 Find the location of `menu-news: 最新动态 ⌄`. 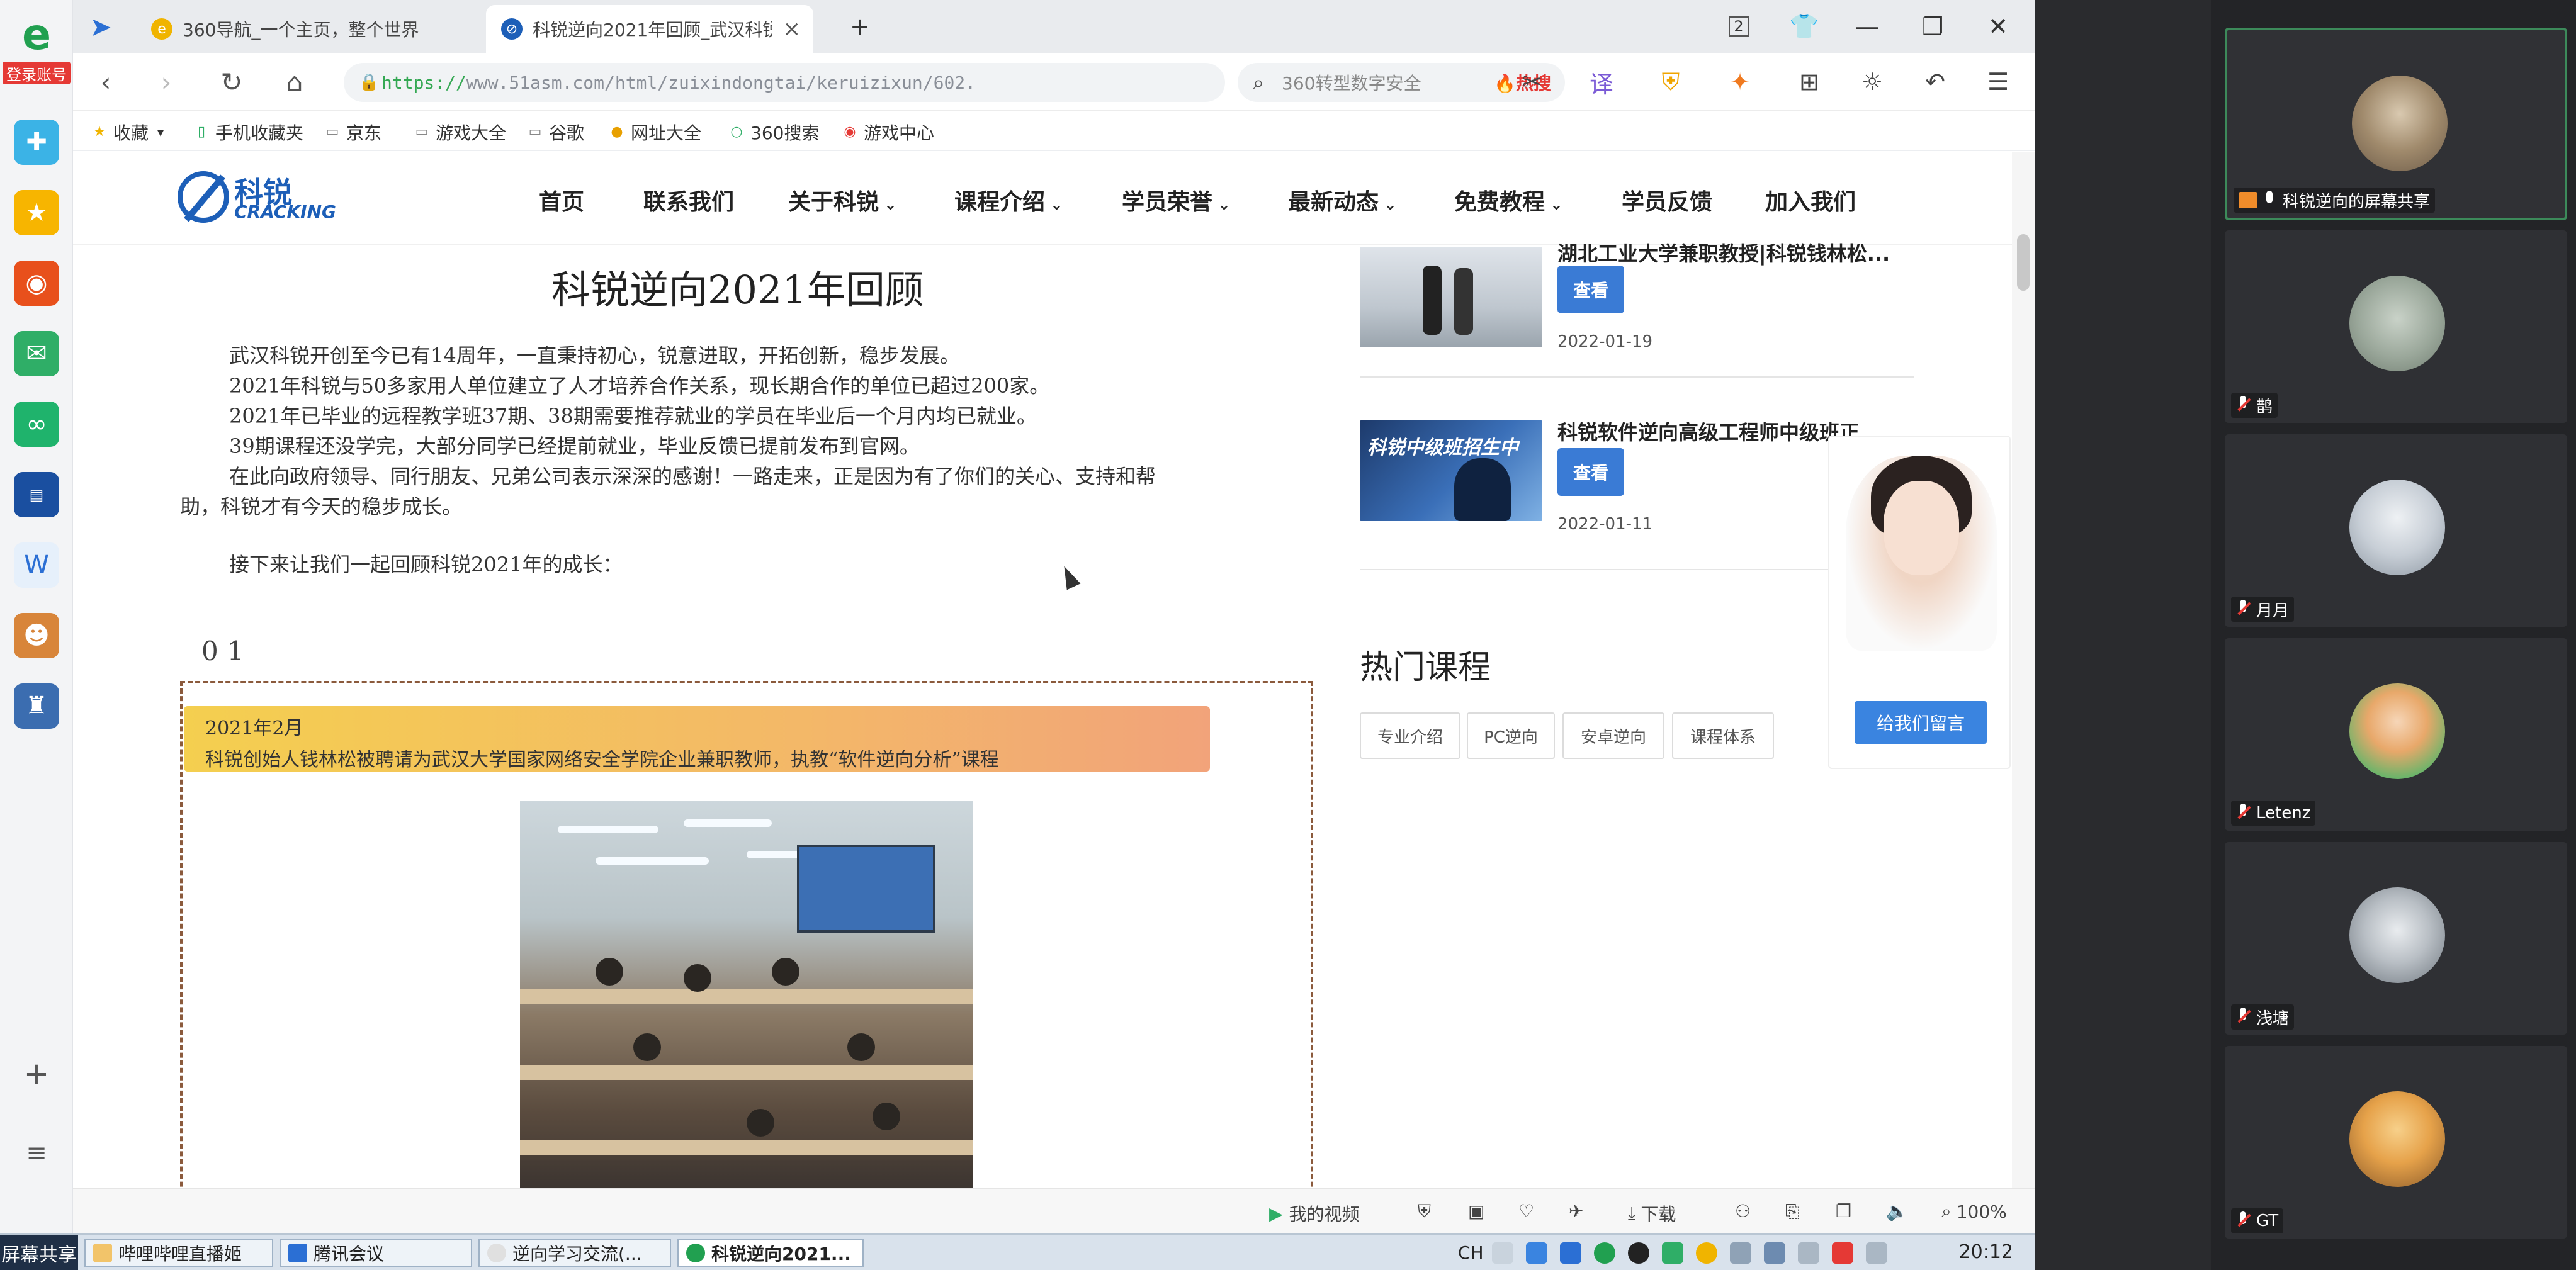

menu-news: 最新动态 ⌄ is located at coordinates (1342, 200).